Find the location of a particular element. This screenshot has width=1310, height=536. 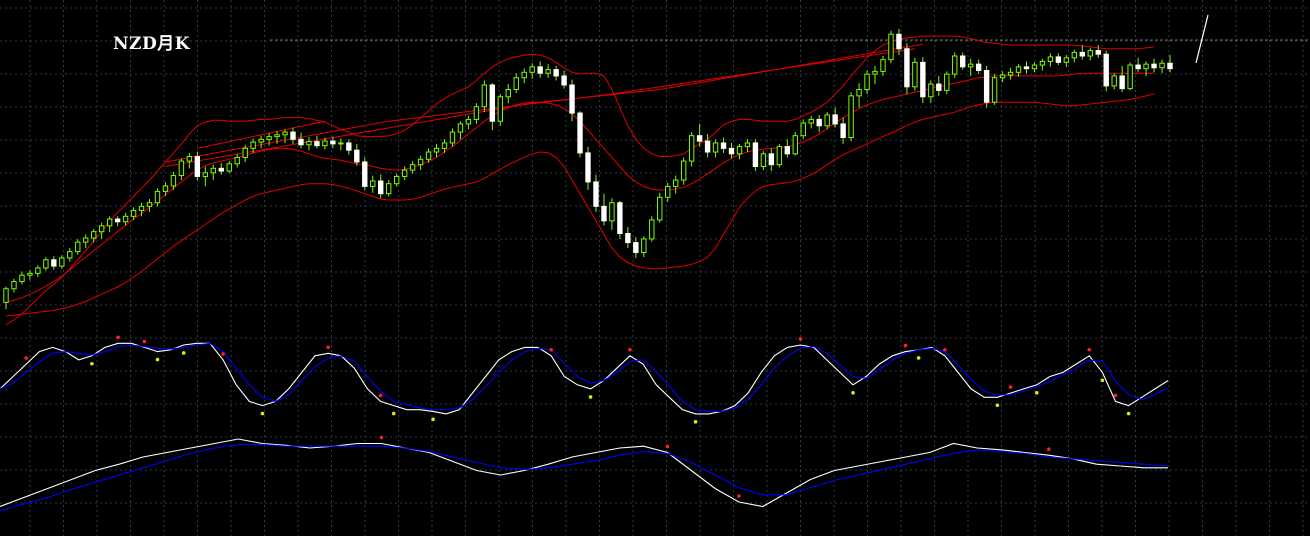

chart-title: NZD月K is located at coordinates (151, 44).